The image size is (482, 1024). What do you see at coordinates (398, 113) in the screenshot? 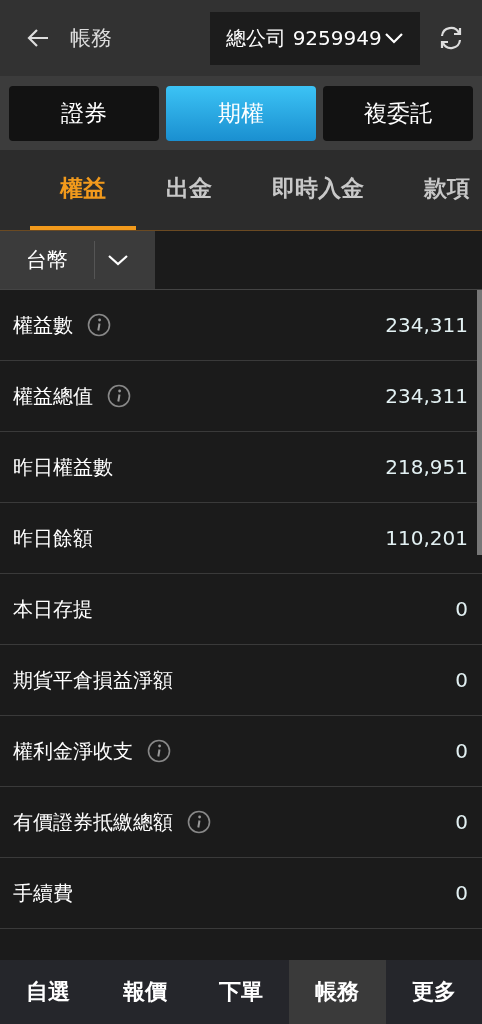
I see `segment-button: 複委託` at bounding box center [398, 113].